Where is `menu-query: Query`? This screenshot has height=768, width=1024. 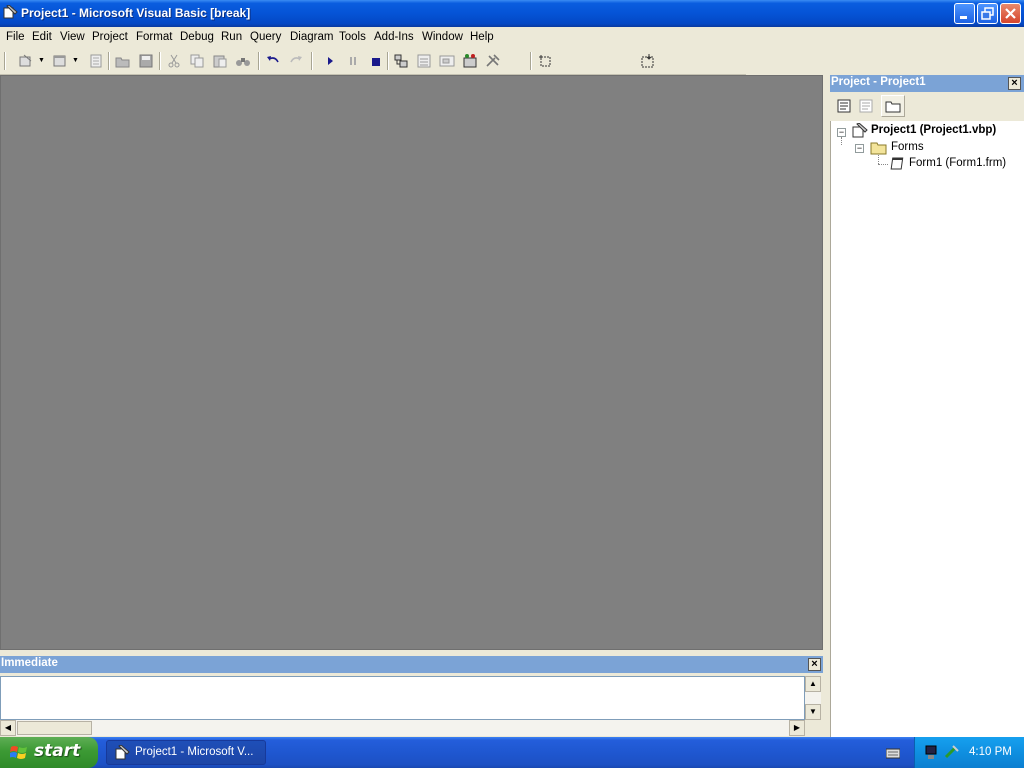 menu-query: Query is located at coordinates (265, 37).